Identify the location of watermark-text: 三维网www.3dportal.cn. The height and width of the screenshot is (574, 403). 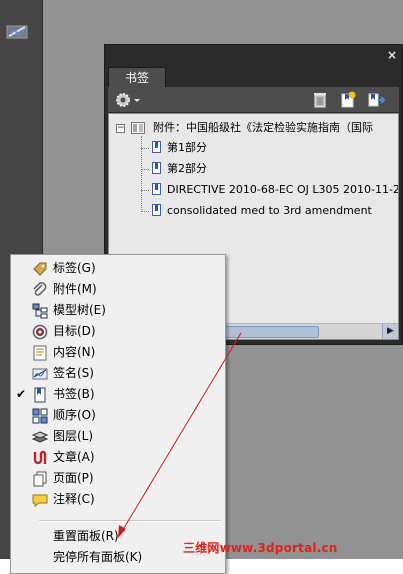
(260, 548).